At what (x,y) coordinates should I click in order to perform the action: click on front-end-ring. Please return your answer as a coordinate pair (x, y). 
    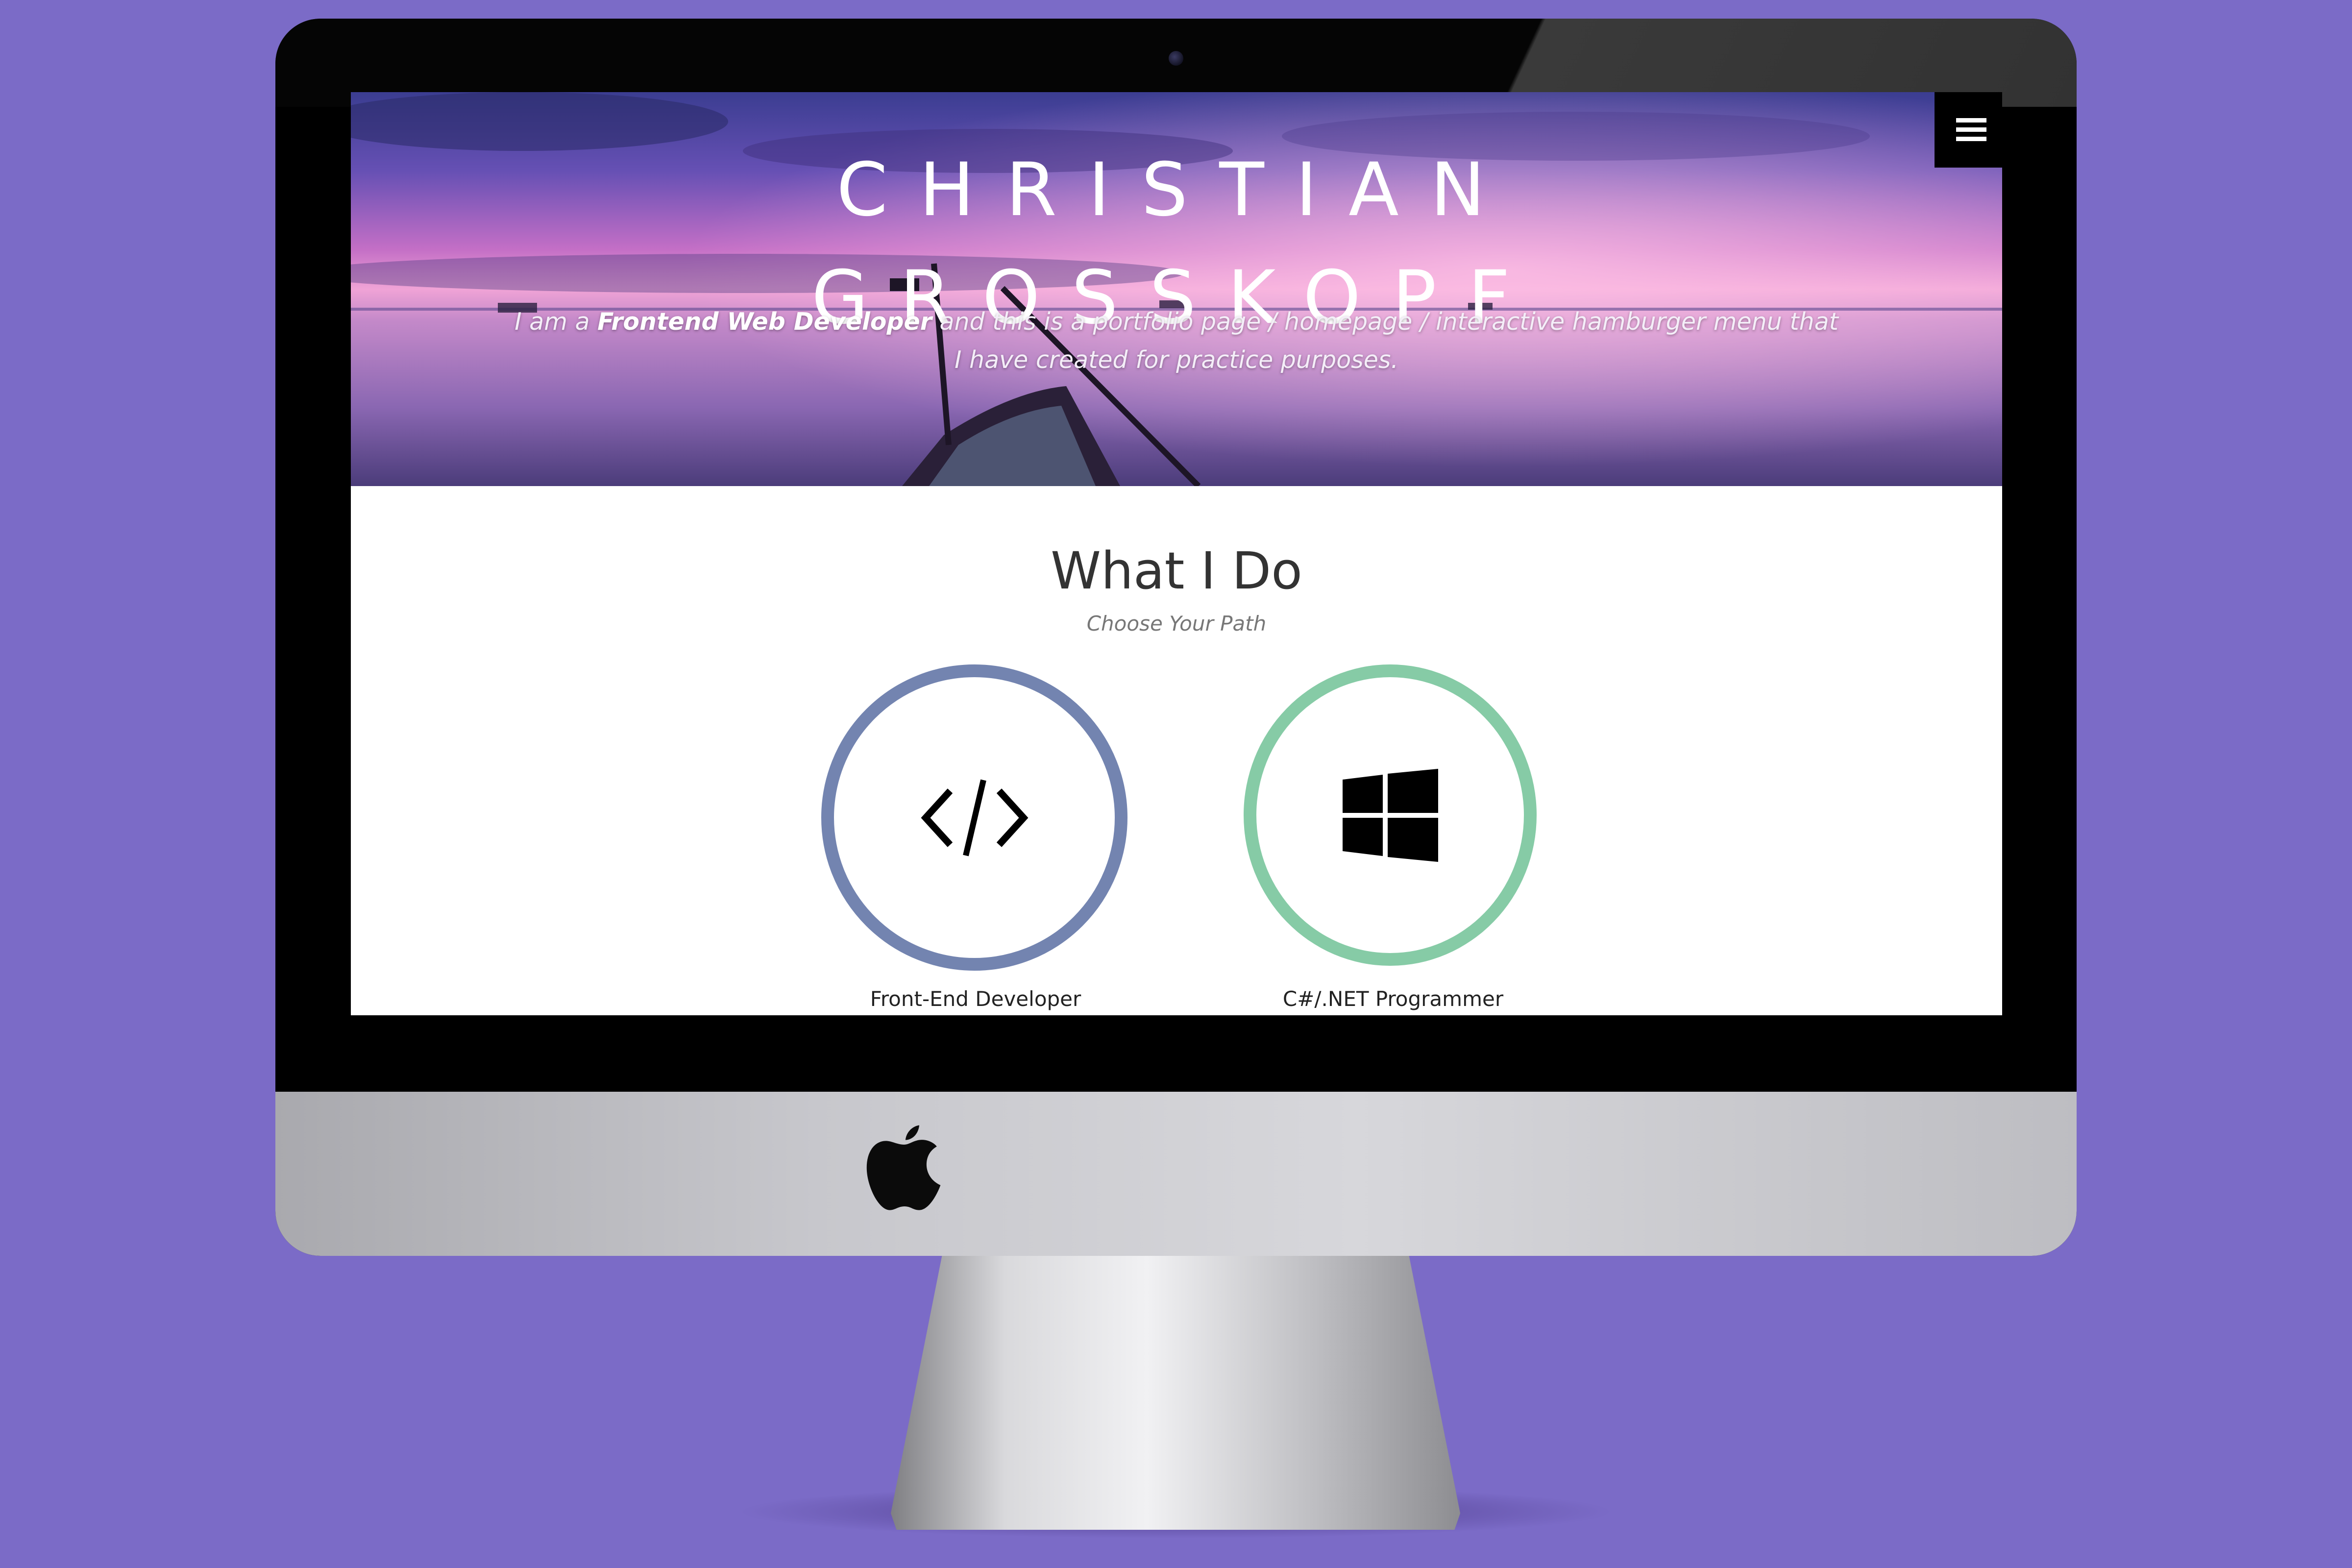
    Looking at the image, I should click on (974, 817).